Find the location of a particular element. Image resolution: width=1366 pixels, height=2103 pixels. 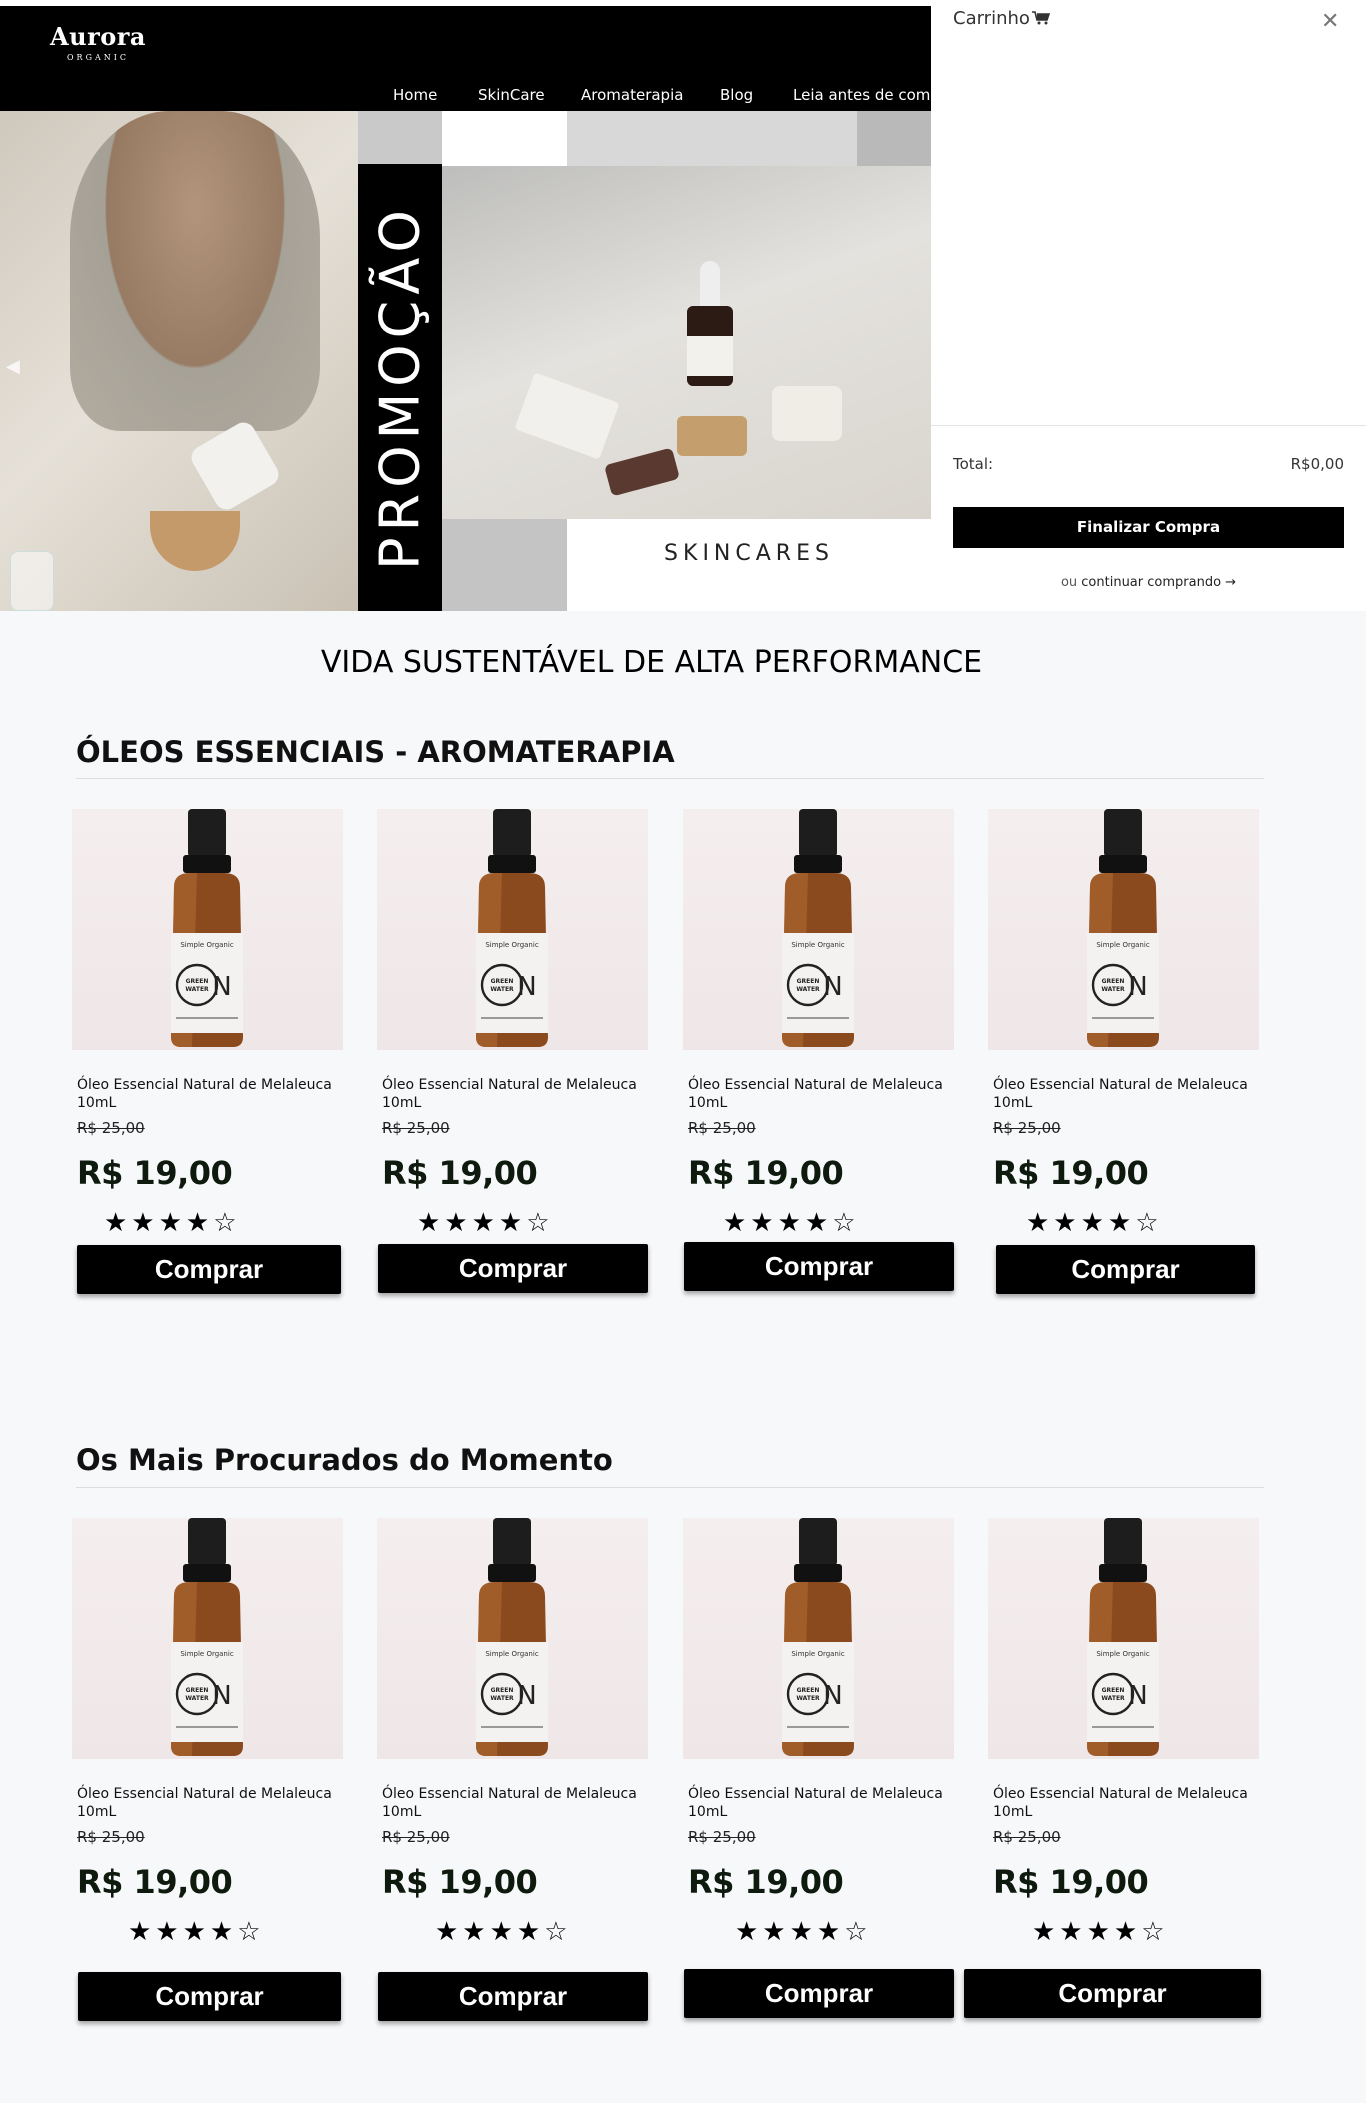

brand-logo: Aurora ORGANIC is located at coordinates (98, 42).